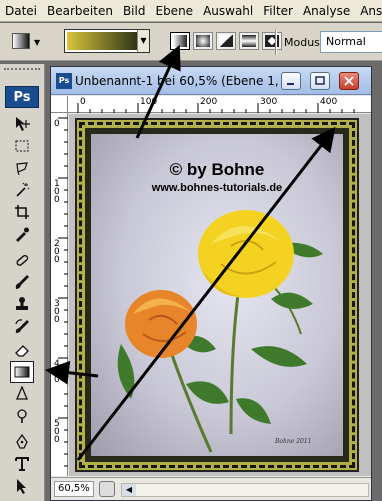  I want to click on stamp-icon, so click(22, 304).